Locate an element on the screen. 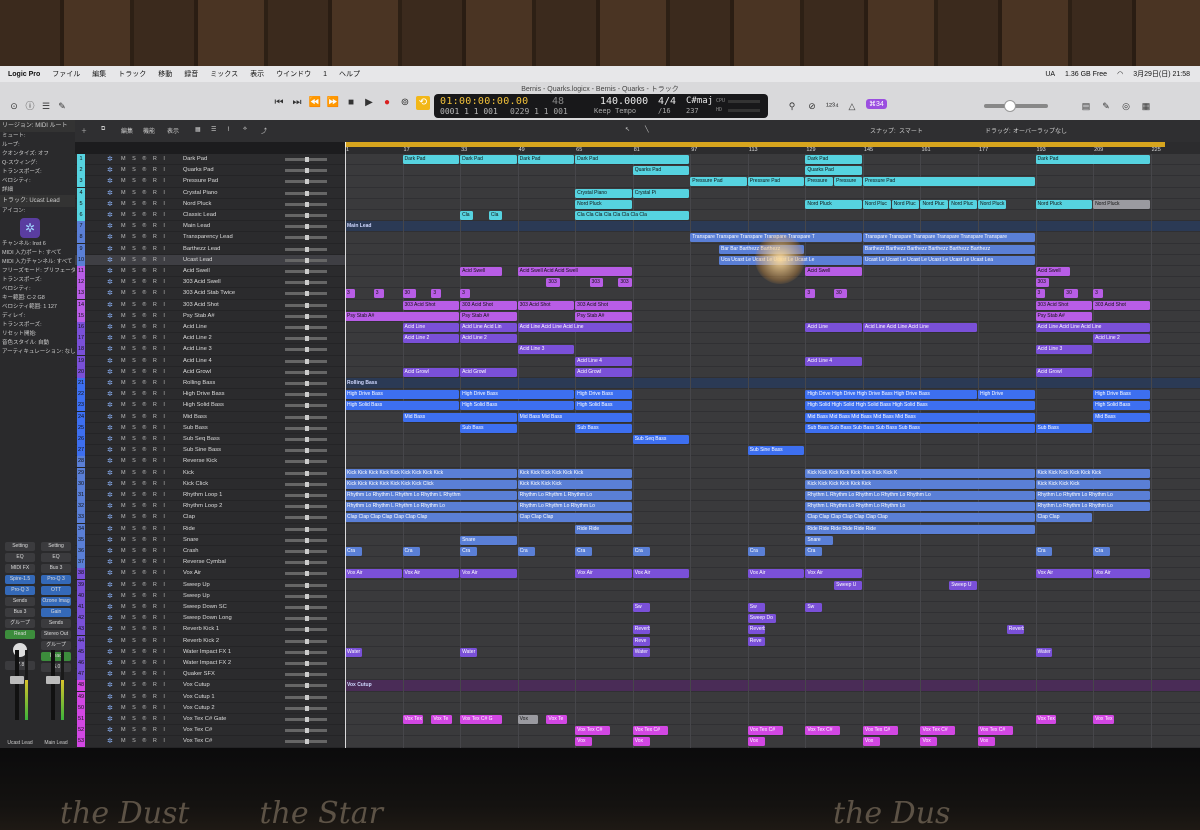 This screenshot has width=1200, height=830. region: Sweep U is located at coordinates (963, 585).